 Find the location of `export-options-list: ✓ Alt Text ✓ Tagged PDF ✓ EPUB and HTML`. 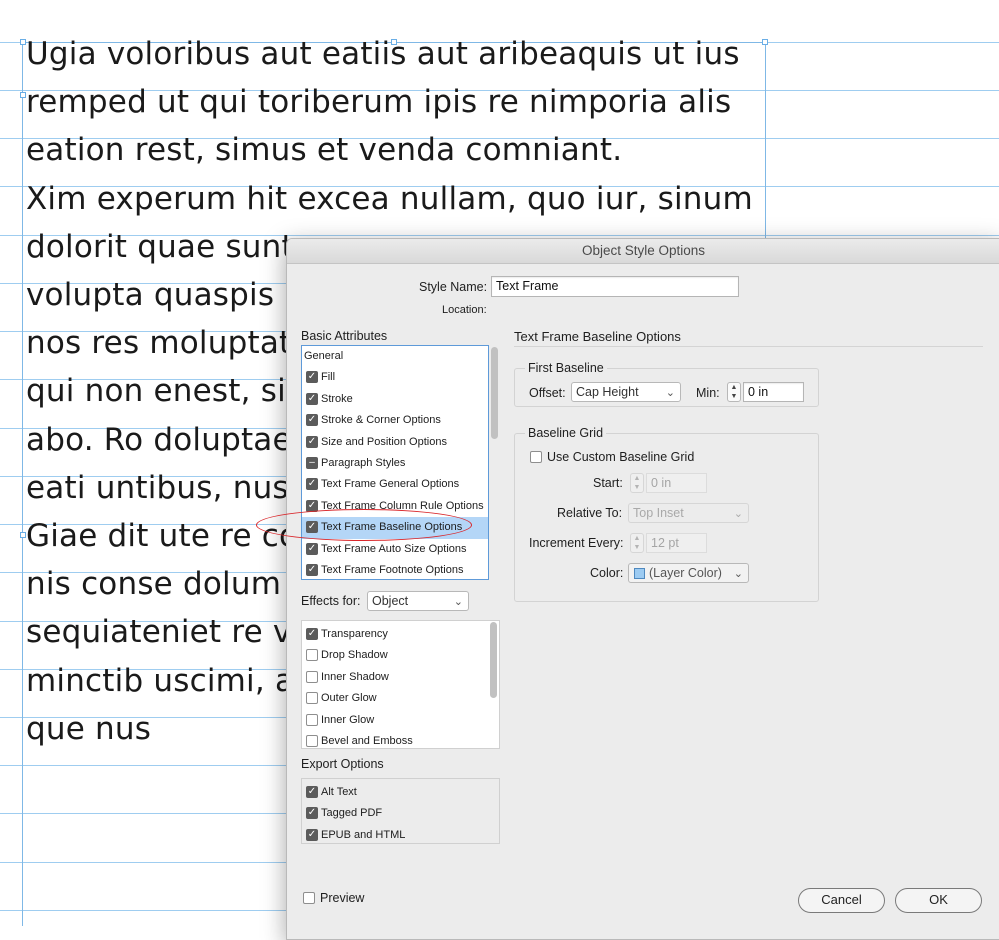

export-options-list: ✓ Alt Text ✓ Tagged PDF ✓ EPUB and HTML is located at coordinates (400, 811).